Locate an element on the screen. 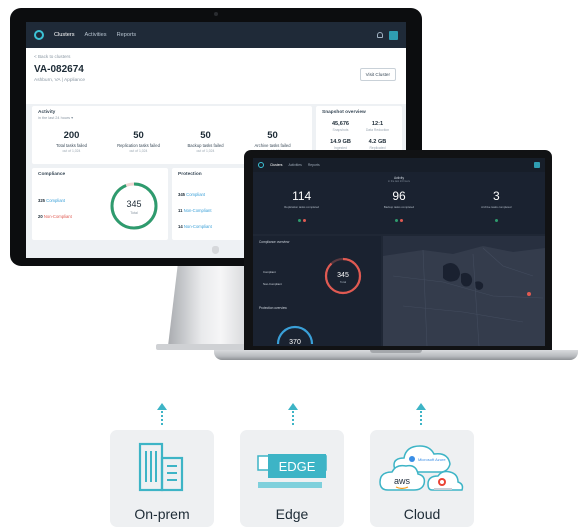  arrow-up-icon is located at coordinates (421, 415).